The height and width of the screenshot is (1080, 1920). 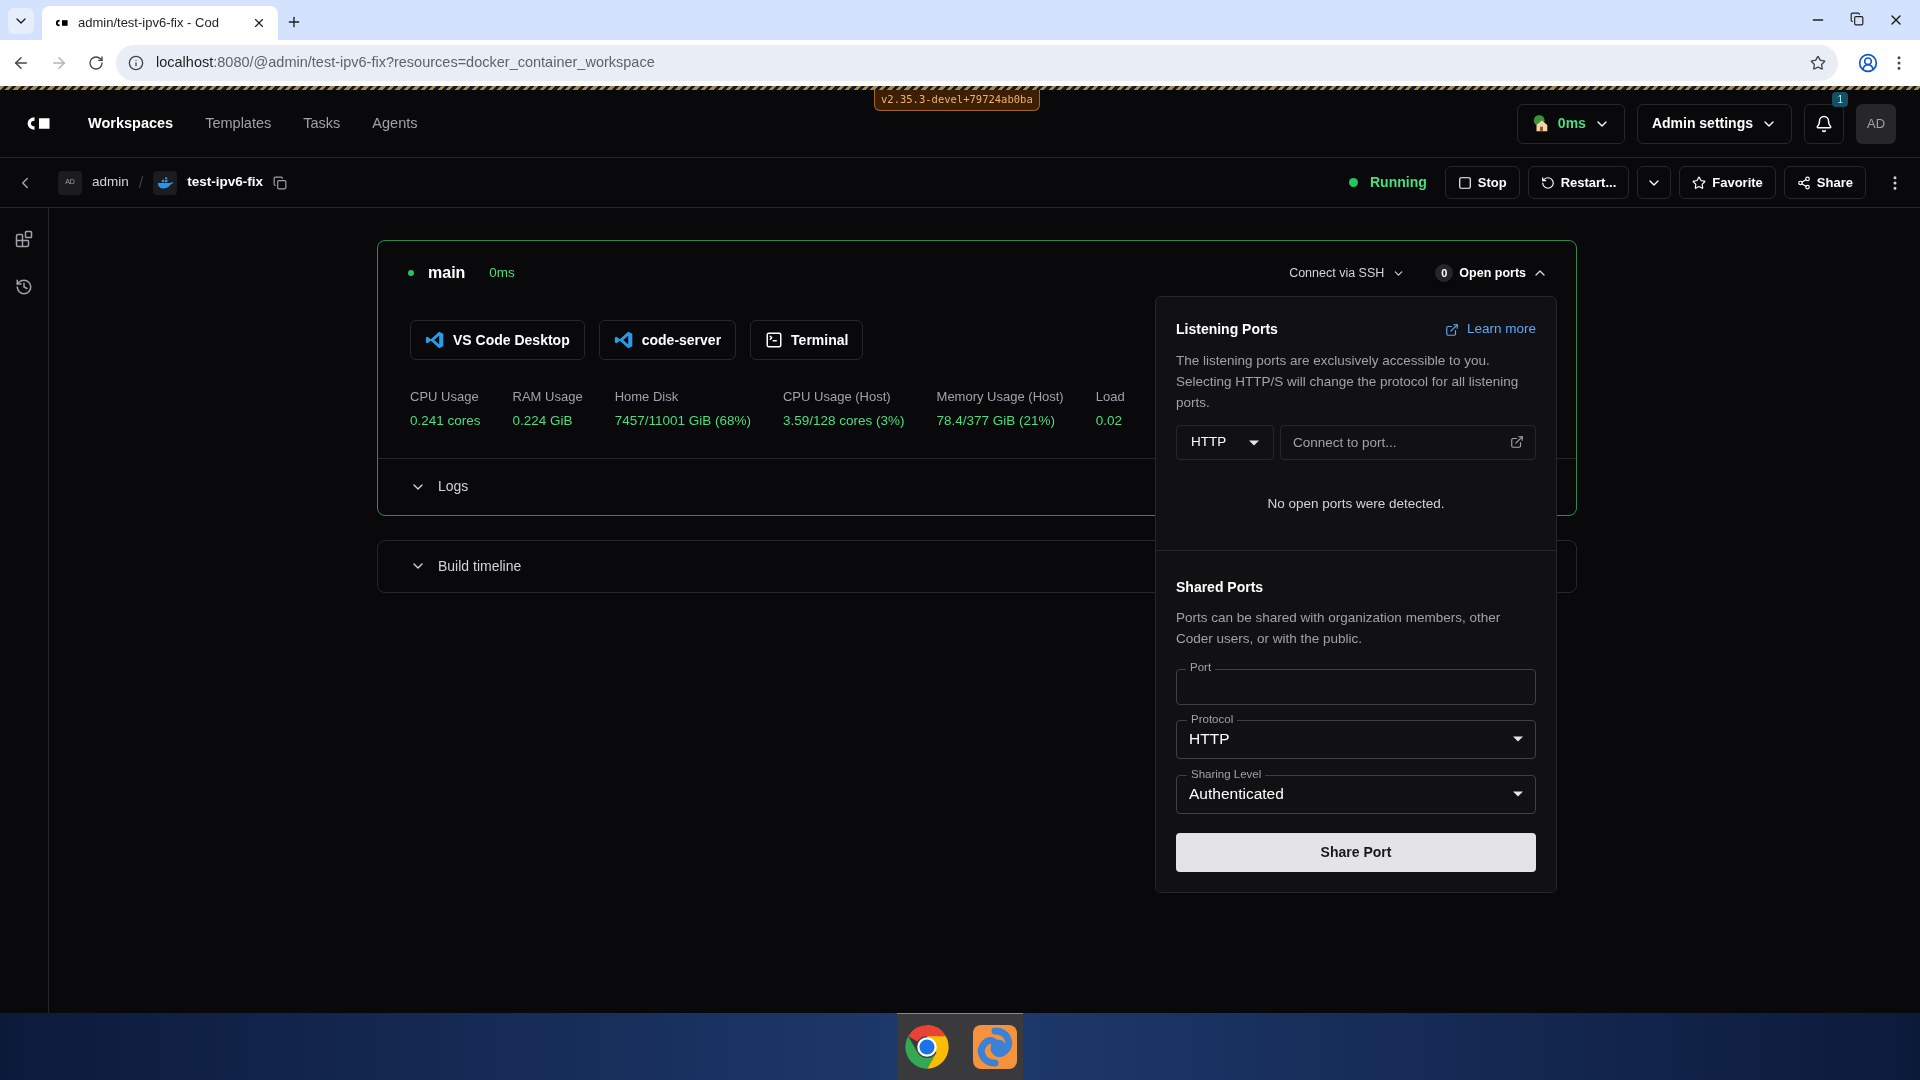 What do you see at coordinates (423, 486) in the screenshot?
I see `logs-toggle: Logs` at bounding box center [423, 486].